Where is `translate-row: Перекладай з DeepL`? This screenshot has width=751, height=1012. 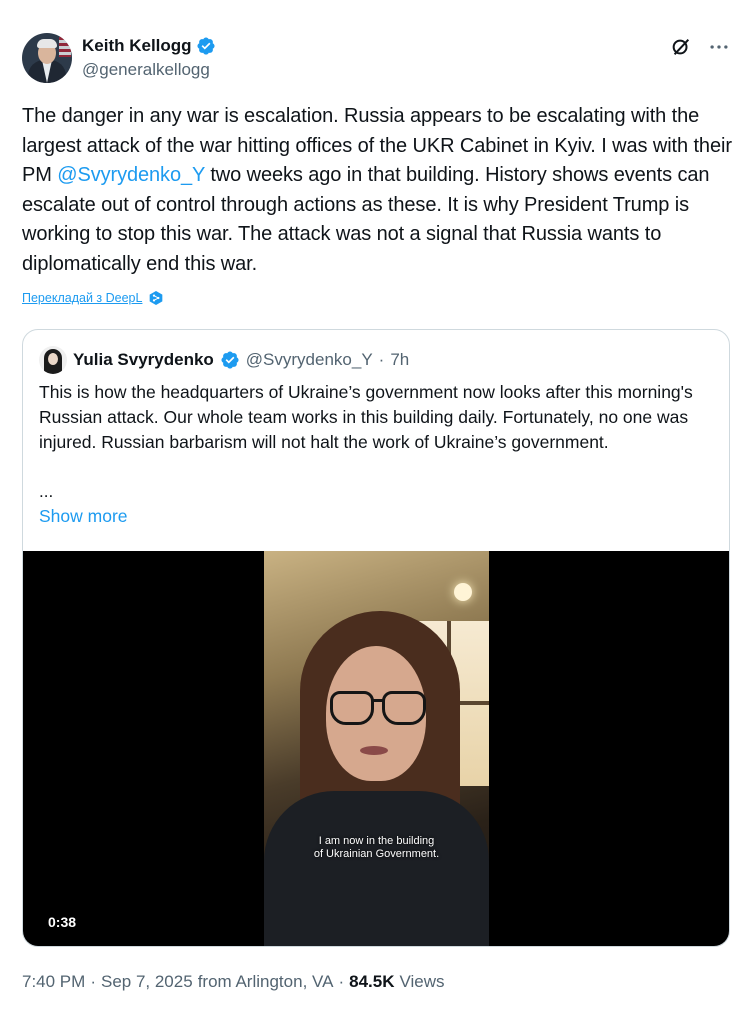
translate-row: Перекладай з DeepL is located at coordinates (93, 298).